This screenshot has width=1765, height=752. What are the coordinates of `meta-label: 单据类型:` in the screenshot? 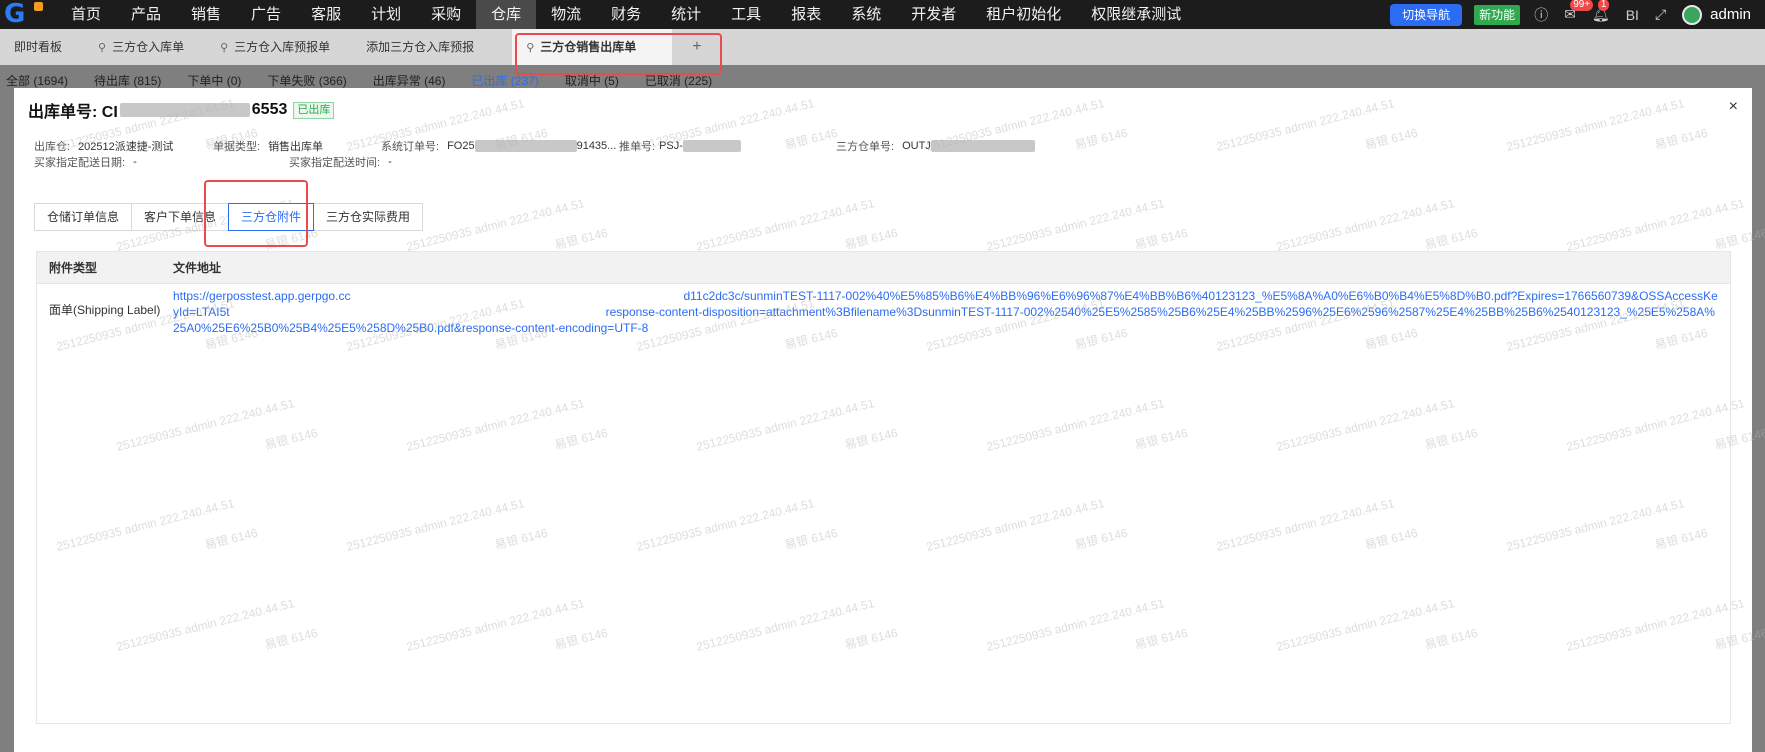 It's located at (237, 147).